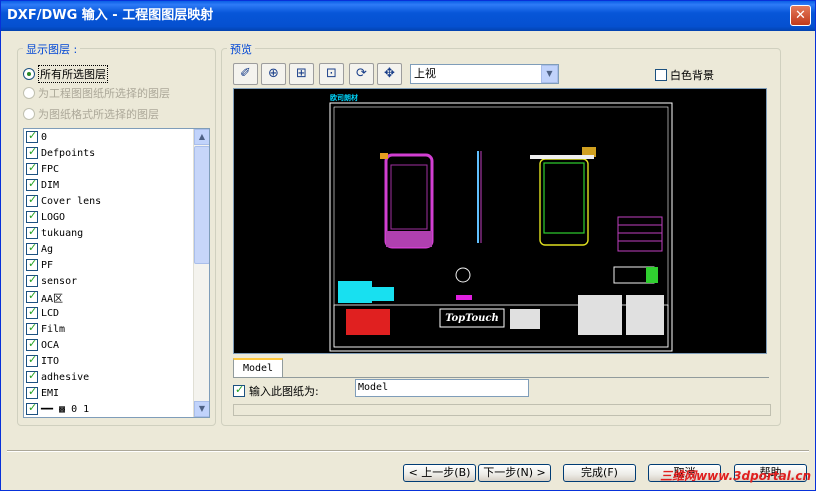 The height and width of the screenshot is (491, 816). Describe the element at coordinates (116, 185) in the screenshot. I see `layer-item: DIM` at that location.